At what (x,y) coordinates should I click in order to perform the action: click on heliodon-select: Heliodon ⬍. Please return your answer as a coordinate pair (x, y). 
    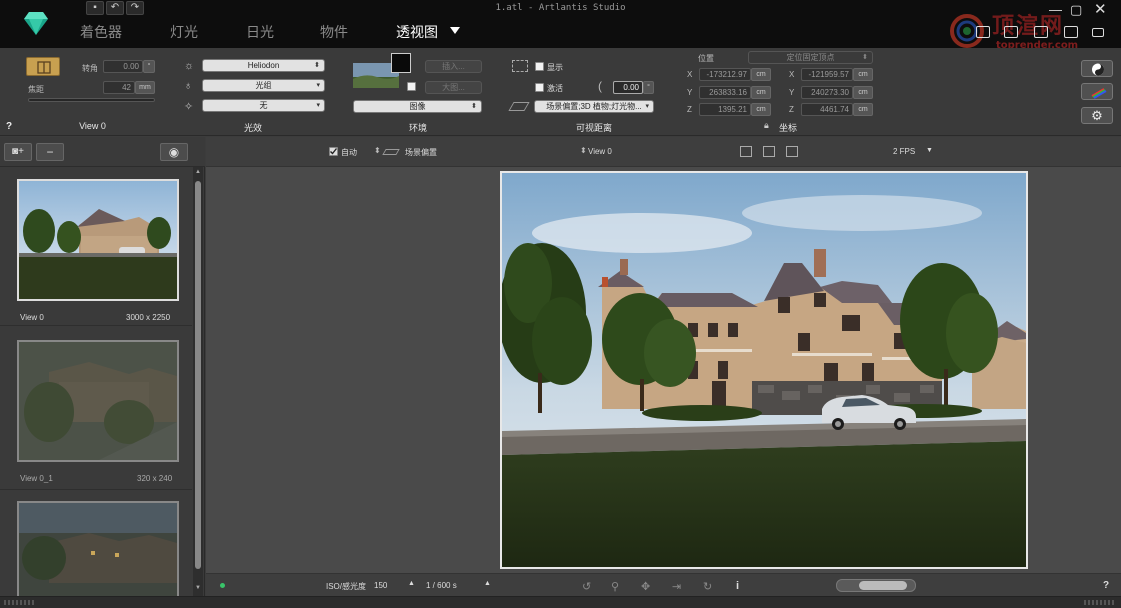
    Looking at the image, I should click on (263, 65).